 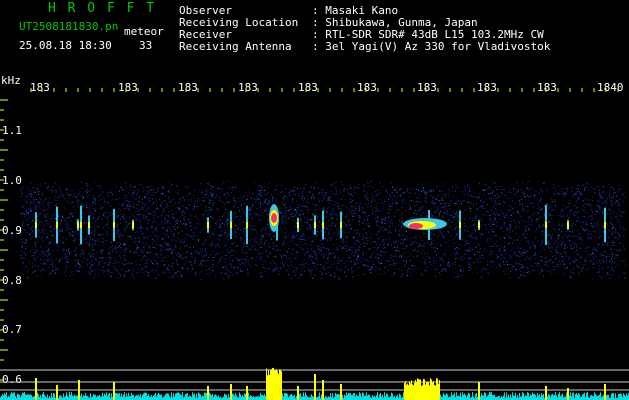 I want to click on detection-peaks, so click(x=320, y=384).